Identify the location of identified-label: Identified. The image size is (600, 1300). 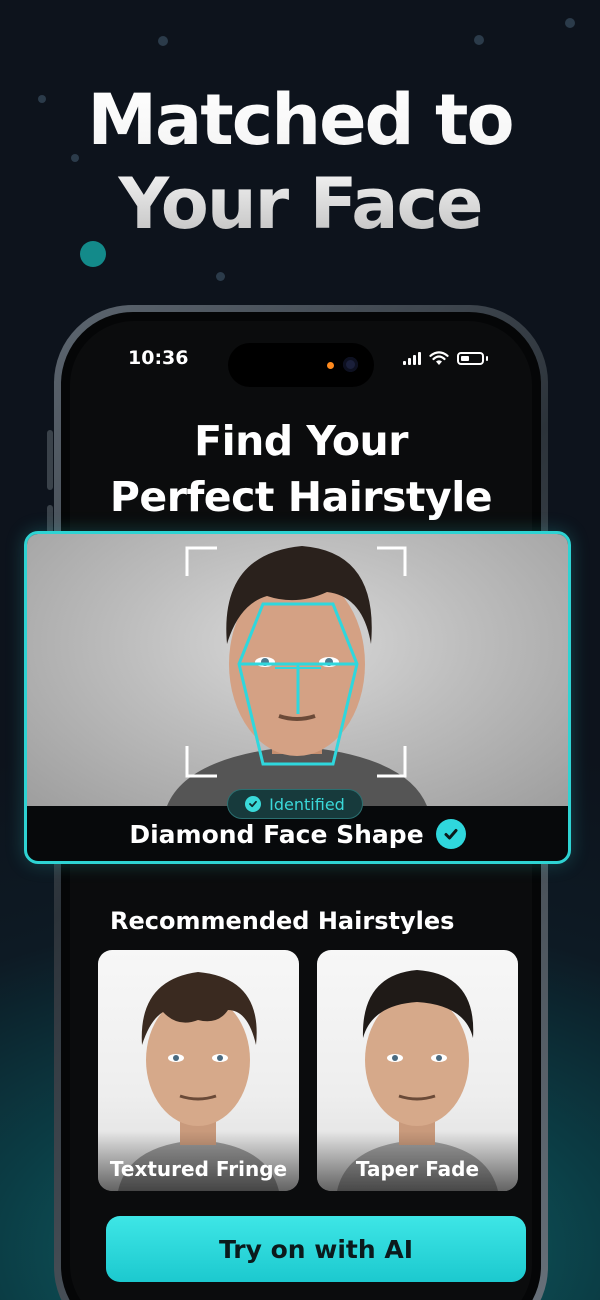
(307, 804).